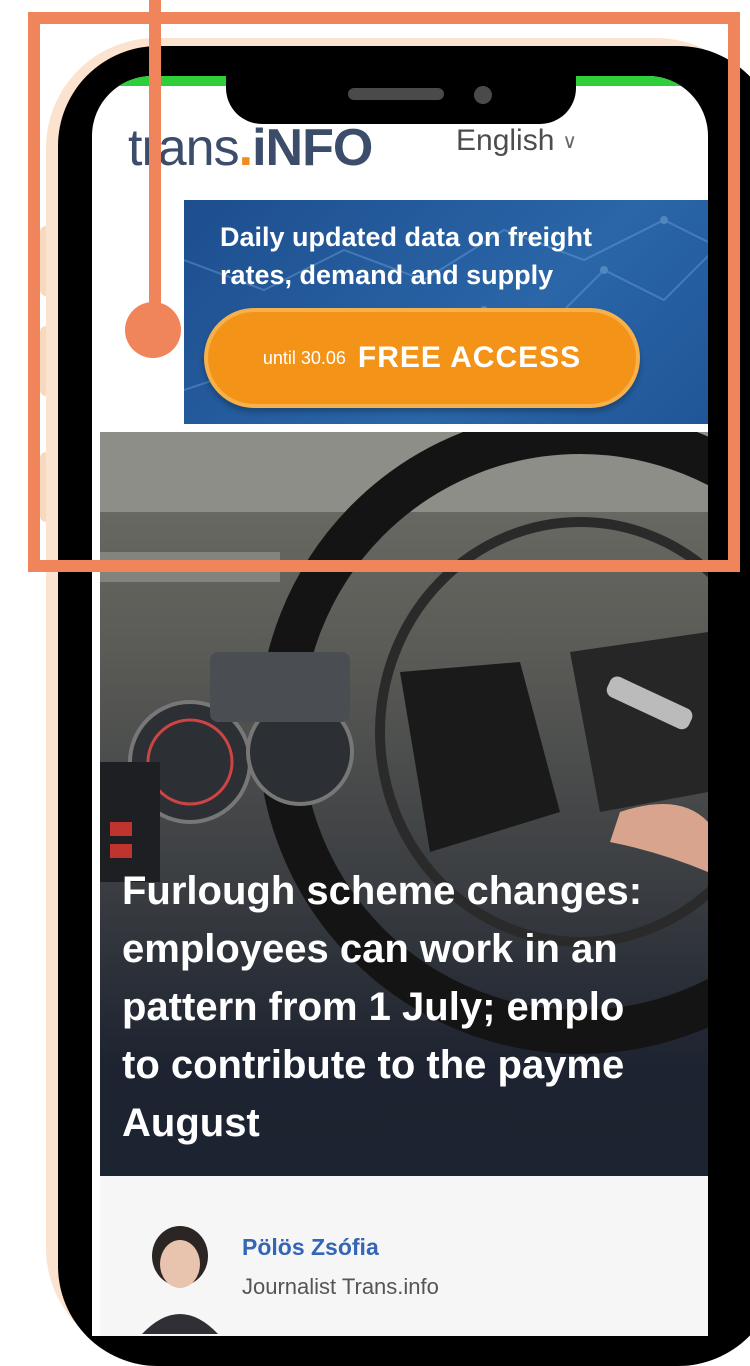 This screenshot has width=750, height=1366. I want to click on author-block: Pölös Zsófia Journalist Trans.info, so click(404, 1256).